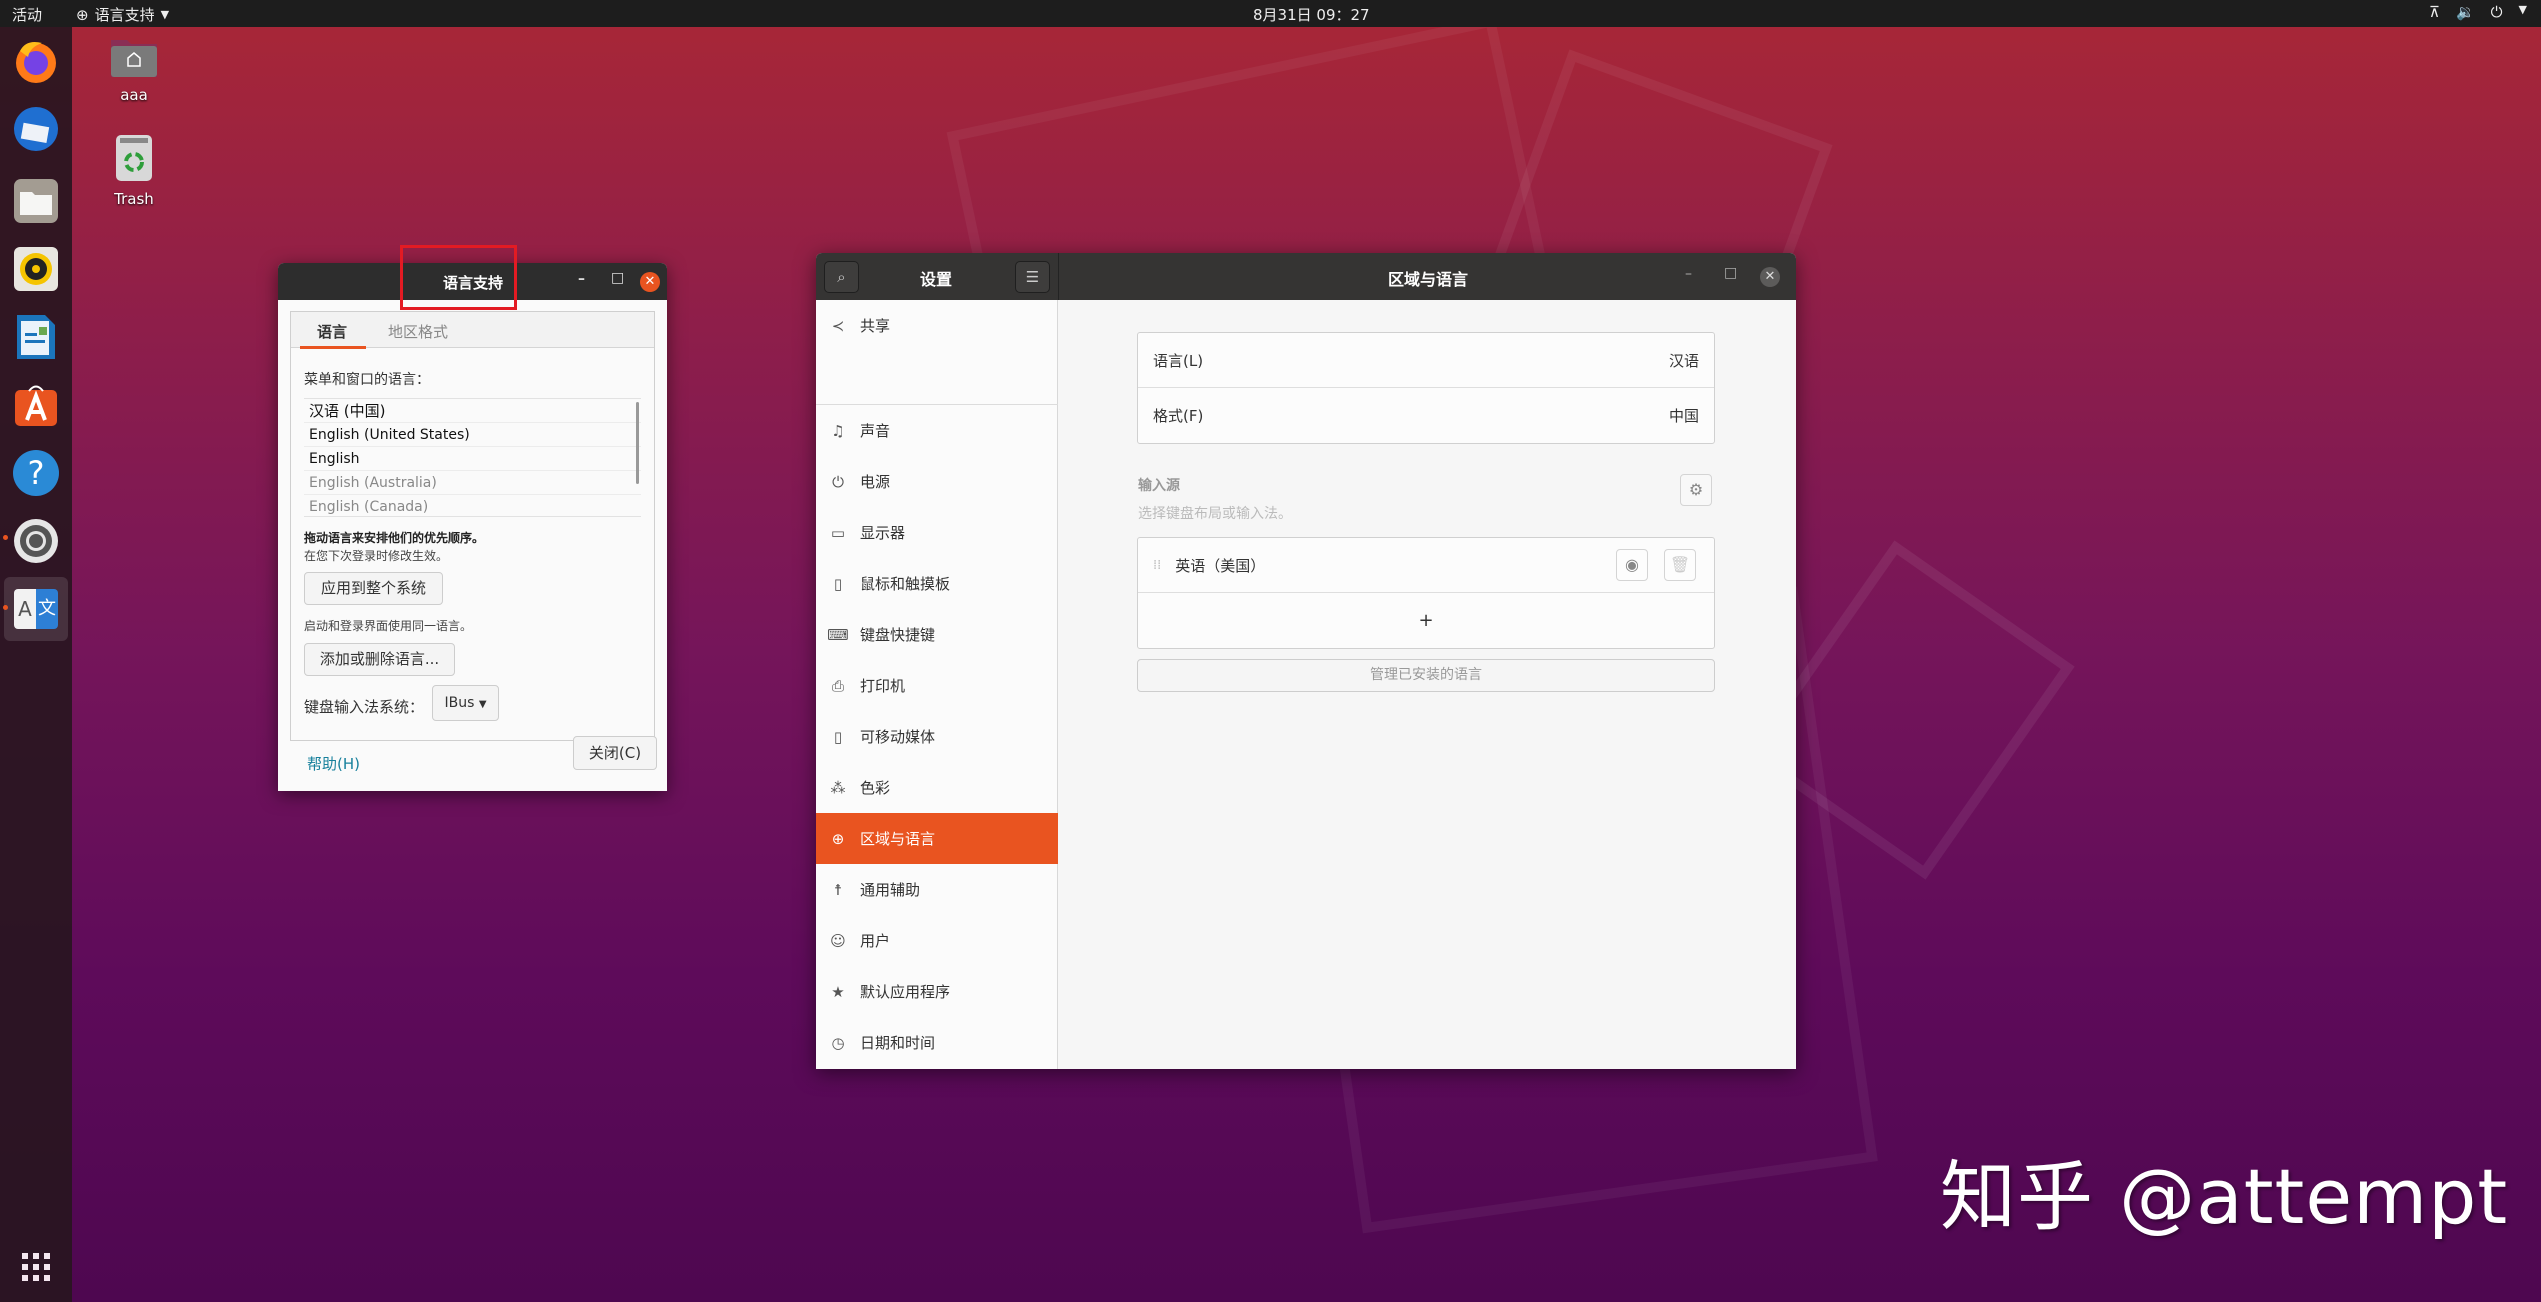 The height and width of the screenshot is (1302, 2541). I want to click on accessibility-icon: ☨, so click(838, 889).